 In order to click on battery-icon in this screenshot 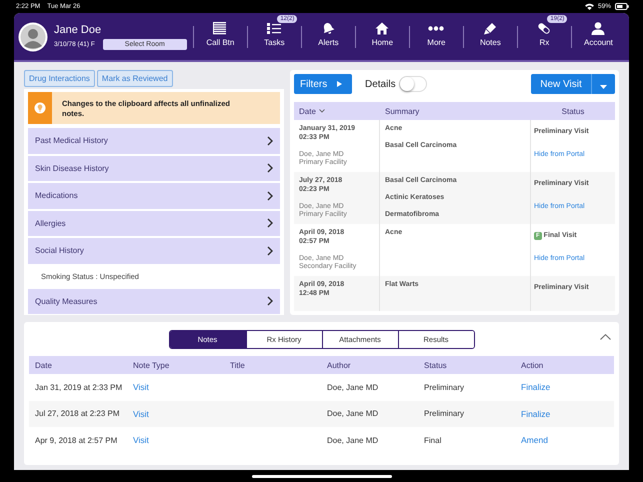, I will do `click(622, 6)`.